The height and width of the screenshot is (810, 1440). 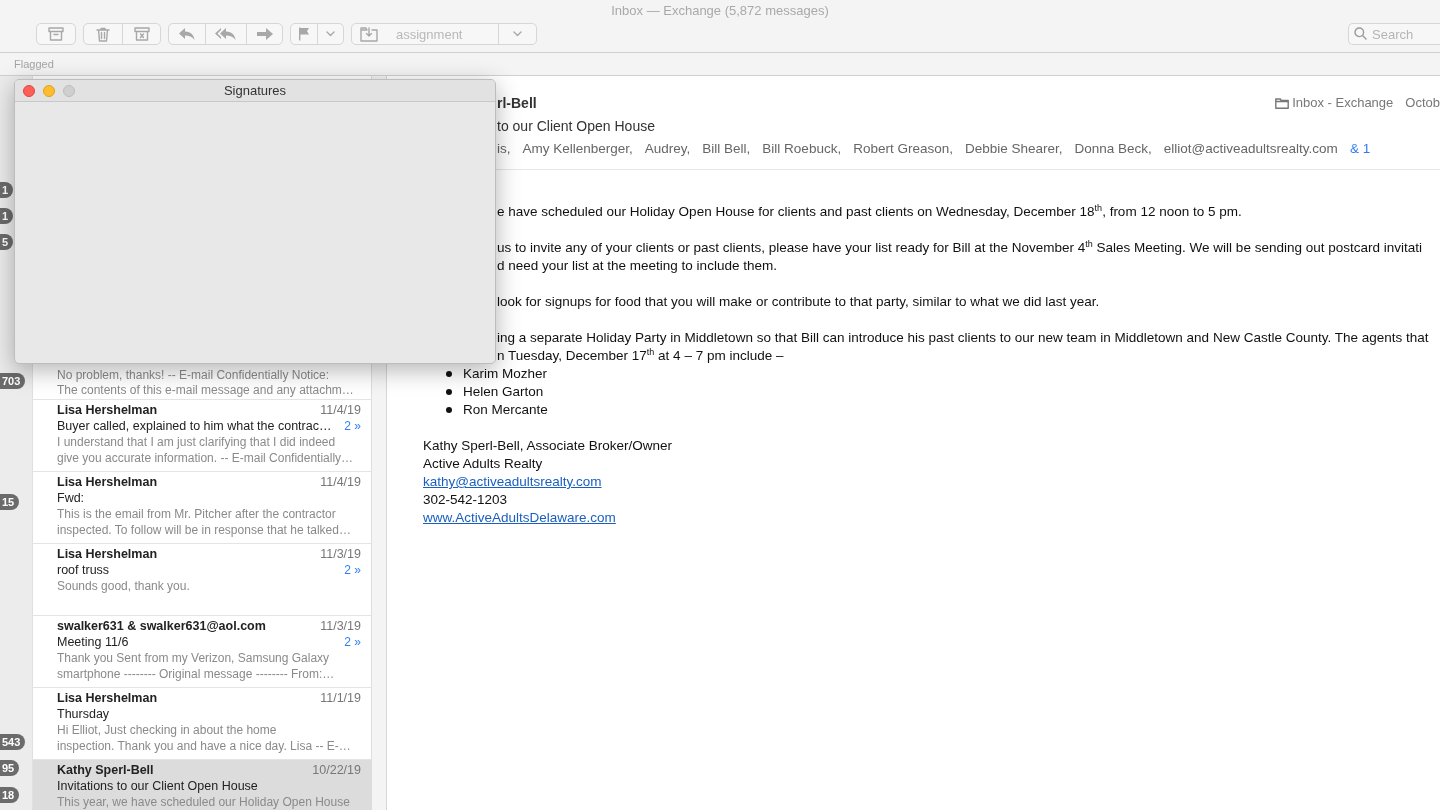 What do you see at coordinates (304, 34) in the screenshot?
I see `flag-icon` at bounding box center [304, 34].